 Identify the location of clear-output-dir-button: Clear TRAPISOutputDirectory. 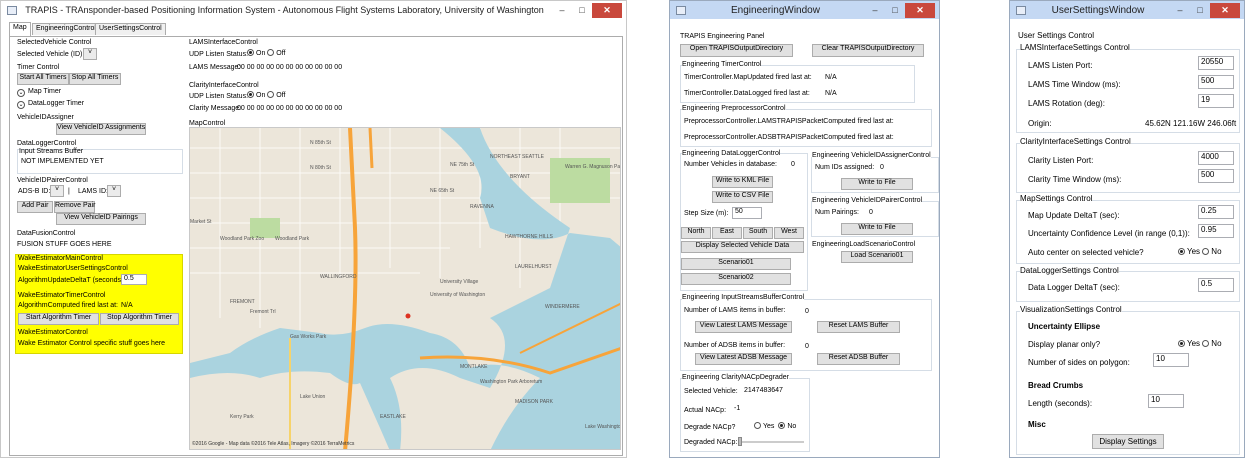
(868, 50).